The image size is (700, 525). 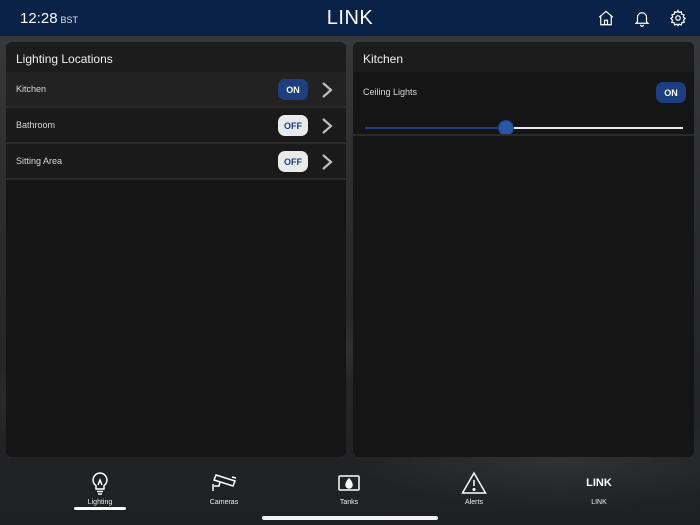 What do you see at coordinates (39, 161) in the screenshot?
I see `location-label: Sitting Area` at bounding box center [39, 161].